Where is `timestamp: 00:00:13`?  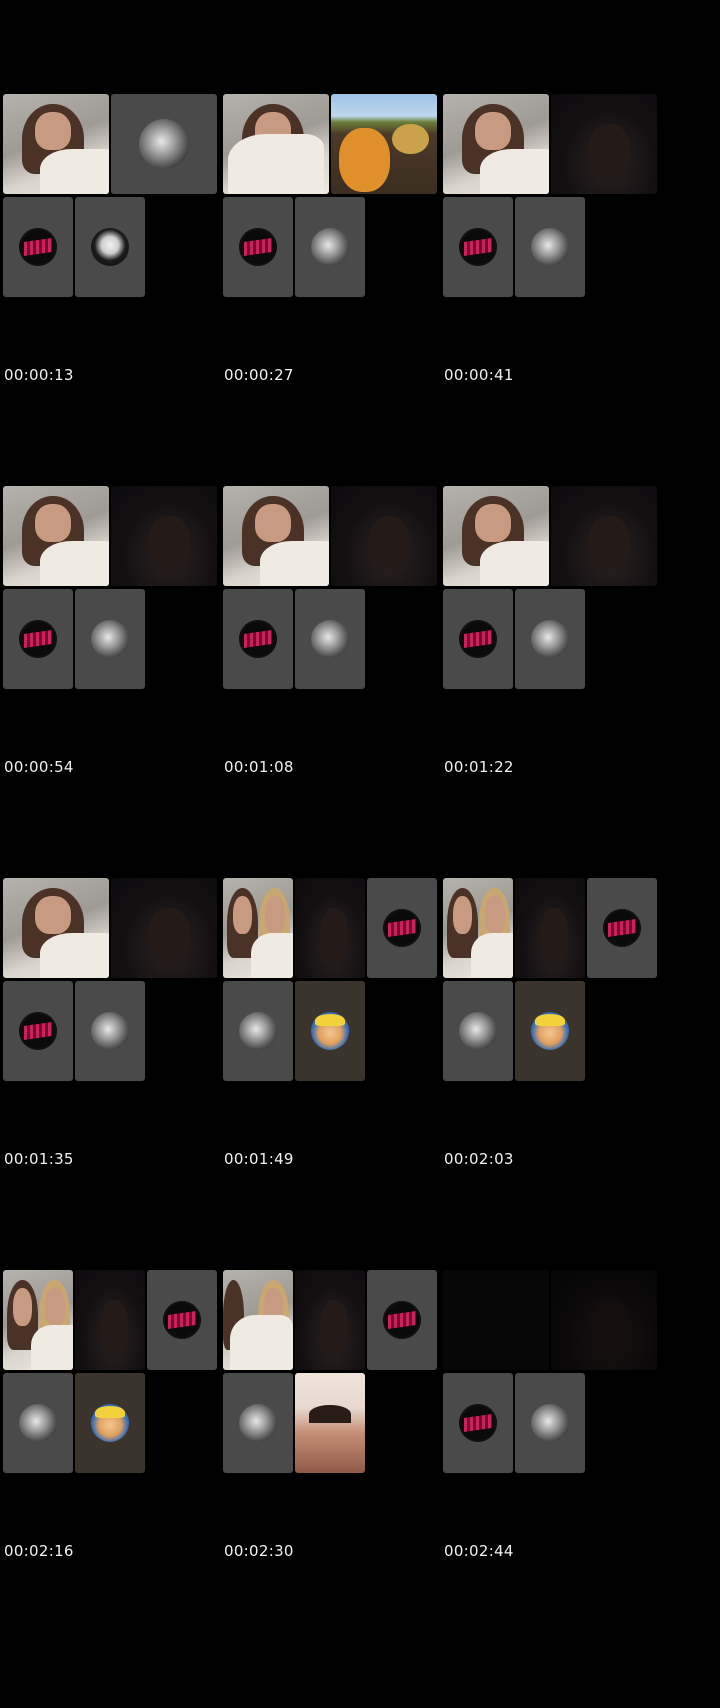
timestamp: 00:00:13 is located at coordinates (39, 375).